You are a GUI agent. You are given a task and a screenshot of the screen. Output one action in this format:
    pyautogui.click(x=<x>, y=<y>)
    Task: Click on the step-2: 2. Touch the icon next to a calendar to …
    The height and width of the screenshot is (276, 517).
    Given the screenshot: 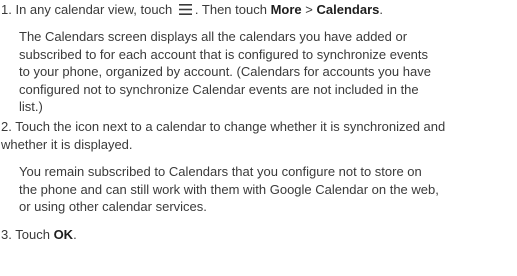 What is the action you would take?
    pyautogui.click(x=258, y=135)
    